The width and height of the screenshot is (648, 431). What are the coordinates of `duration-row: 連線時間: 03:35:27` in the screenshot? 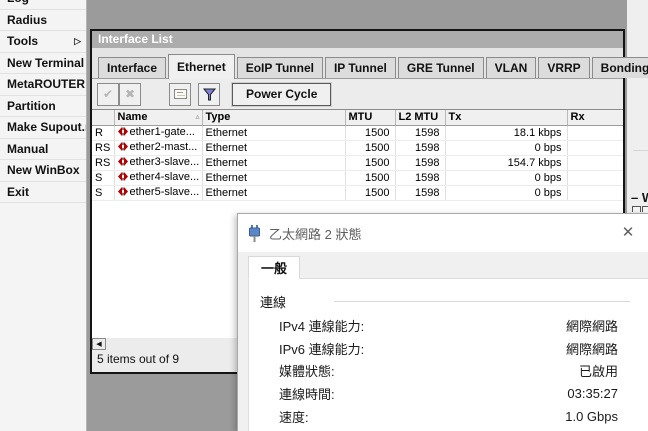 It's located at (448, 394).